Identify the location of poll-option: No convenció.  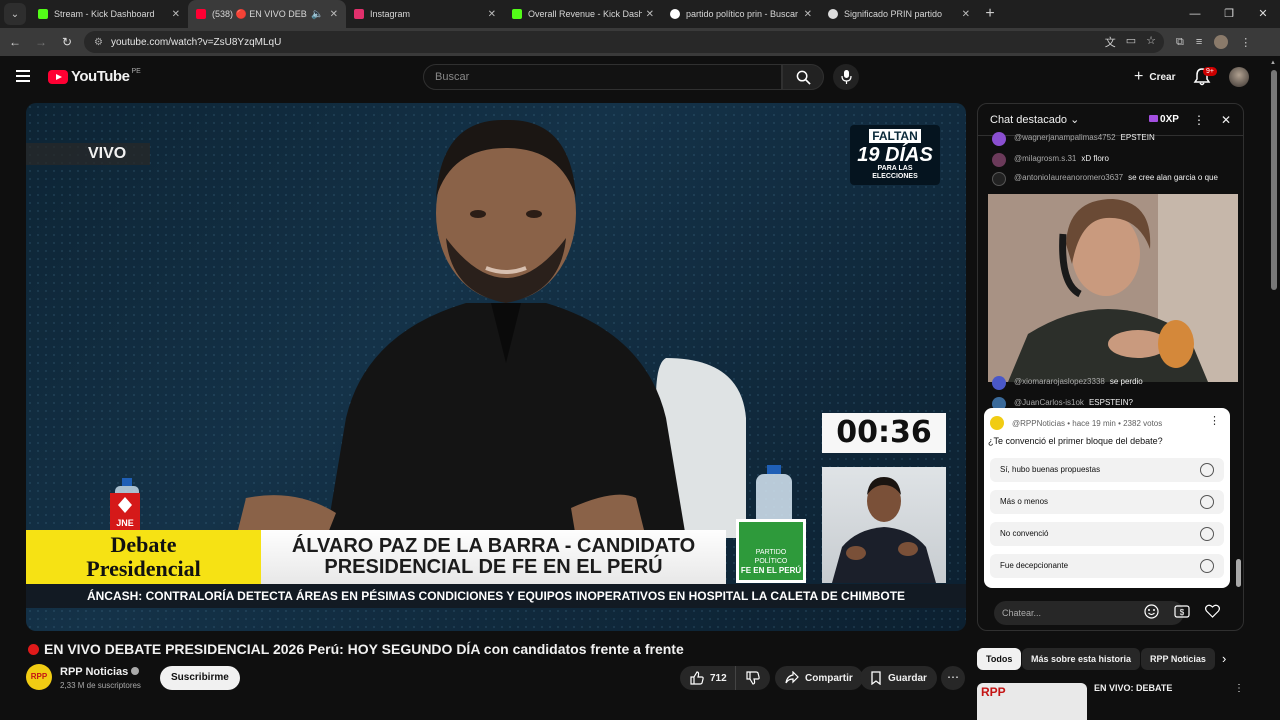
(1107, 534).